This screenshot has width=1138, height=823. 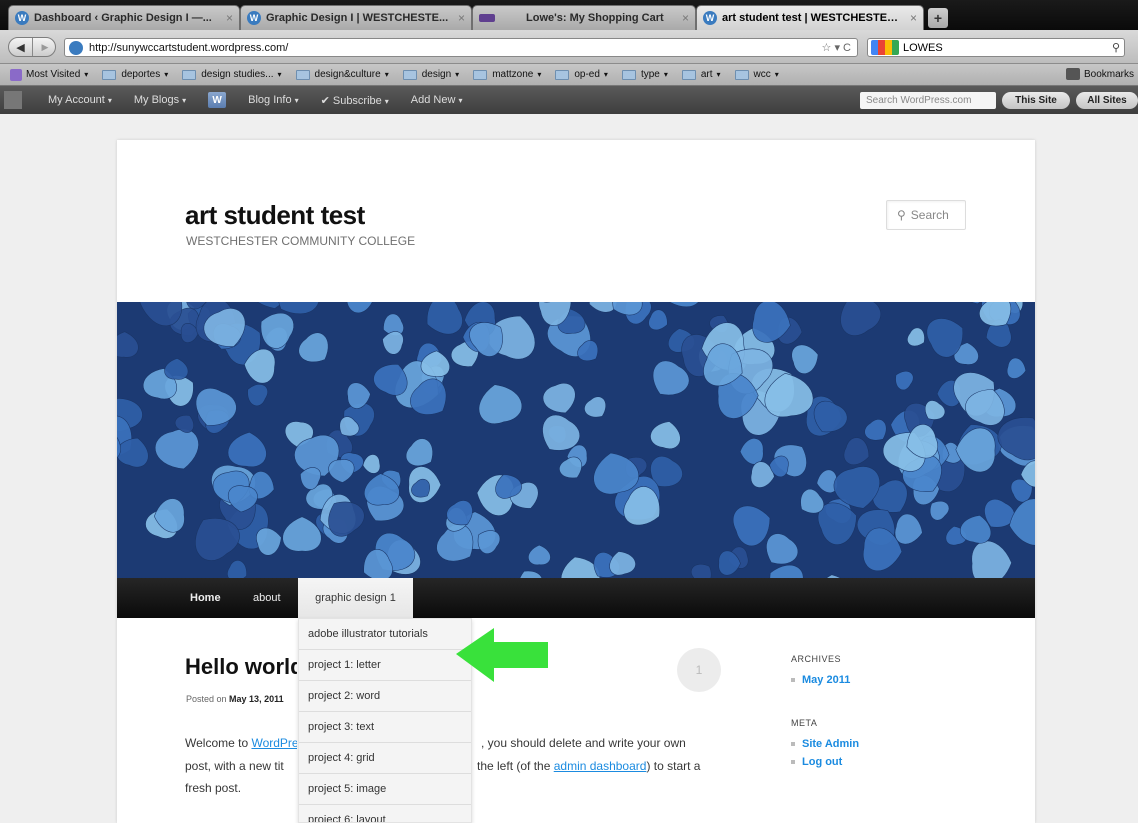 I want to click on bookmark-label: deportes, so click(x=141, y=74).